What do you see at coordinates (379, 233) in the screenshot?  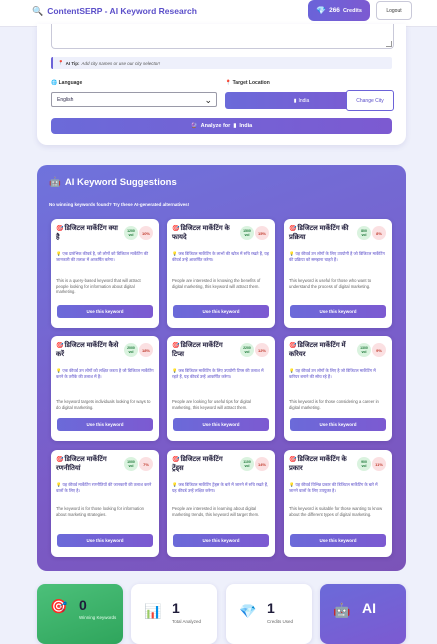 I see `difficulty-badge: 8%` at bounding box center [379, 233].